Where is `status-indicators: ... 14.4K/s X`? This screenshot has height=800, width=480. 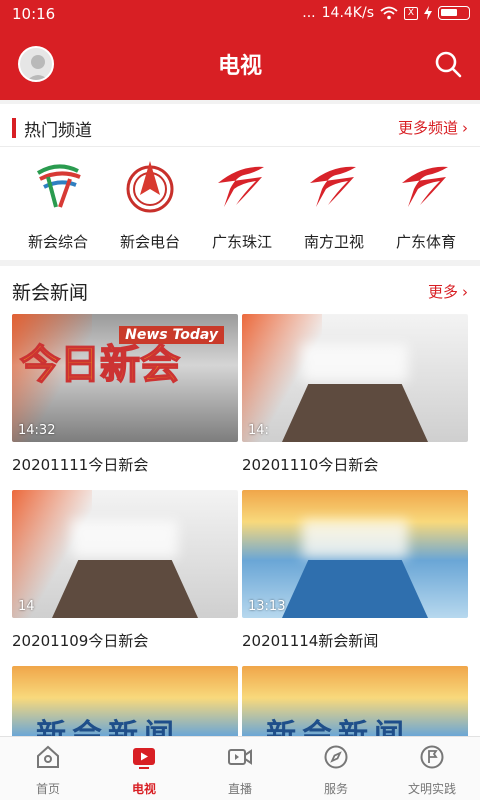
status-indicators: ... 14.4K/s X is located at coordinates (386, 13).